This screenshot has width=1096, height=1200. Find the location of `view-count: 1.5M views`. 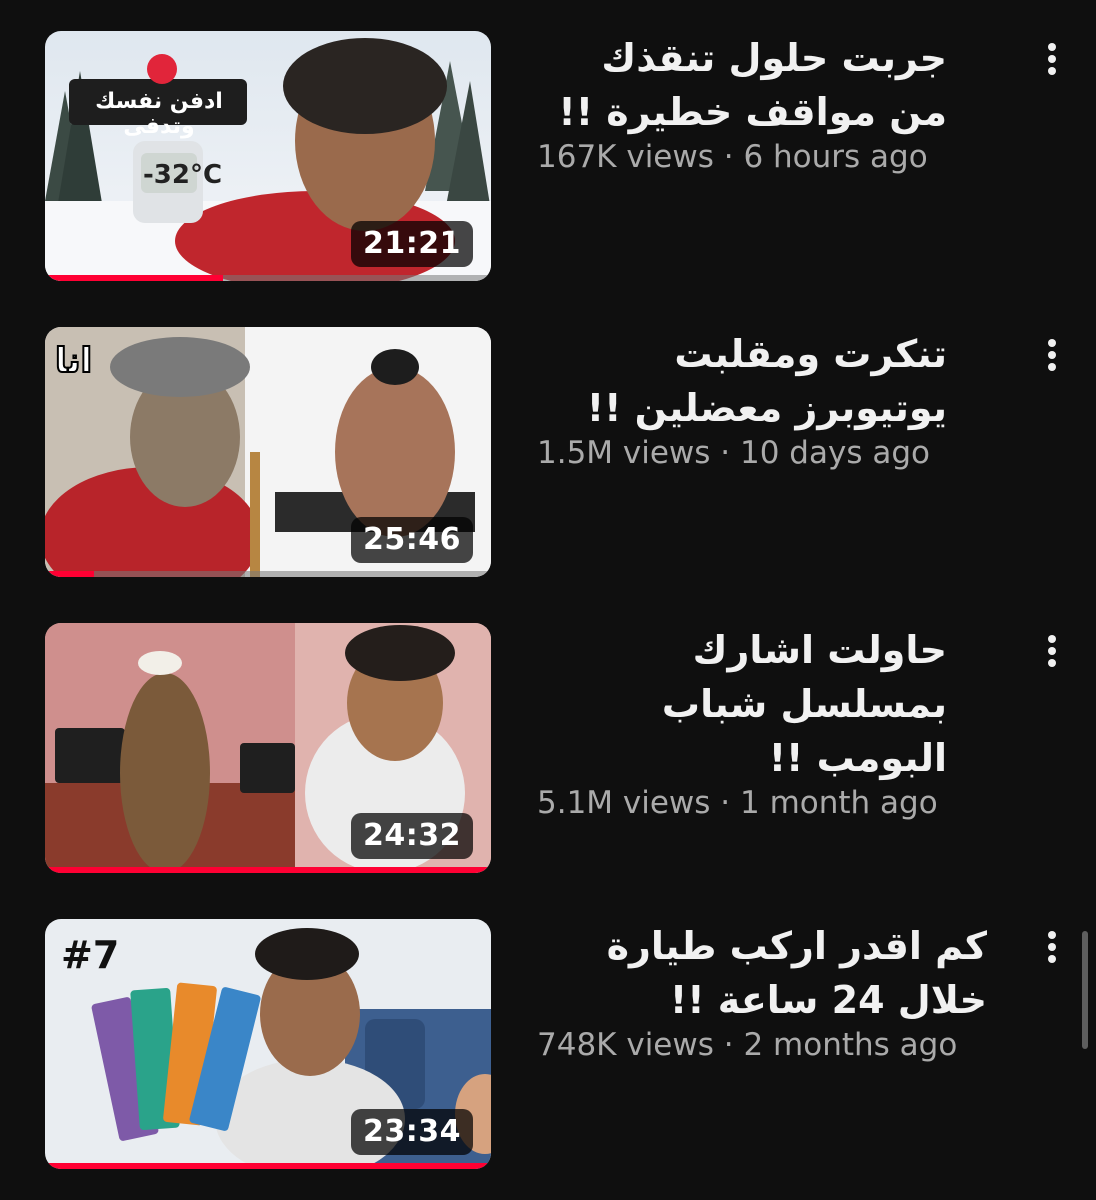

view-count: 1.5M views is located at coordinates (624, 453).